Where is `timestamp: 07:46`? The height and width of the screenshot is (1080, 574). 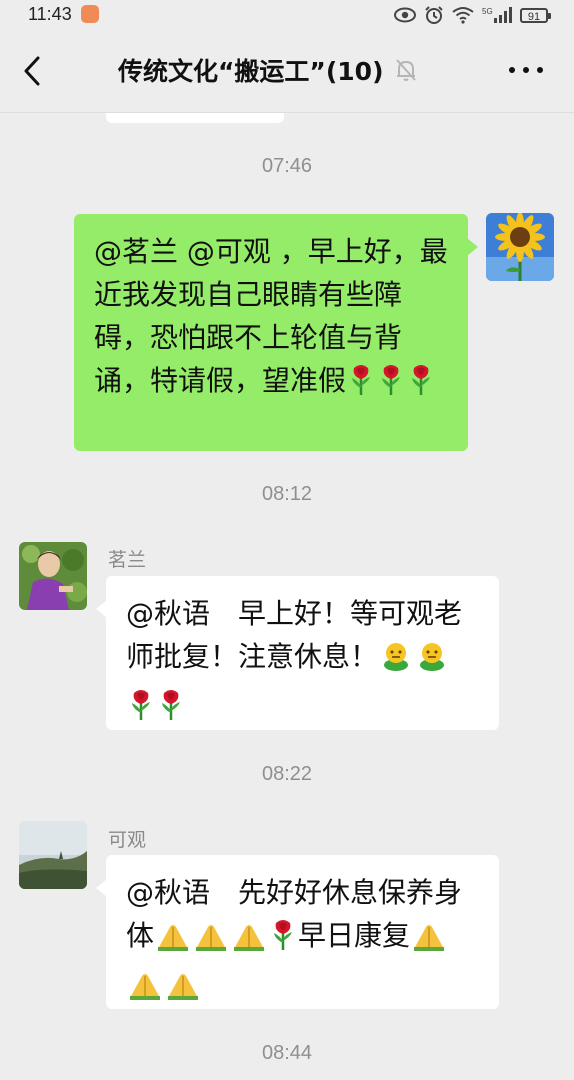
timestamp: 07:46 is located at coordinates (287, 166).